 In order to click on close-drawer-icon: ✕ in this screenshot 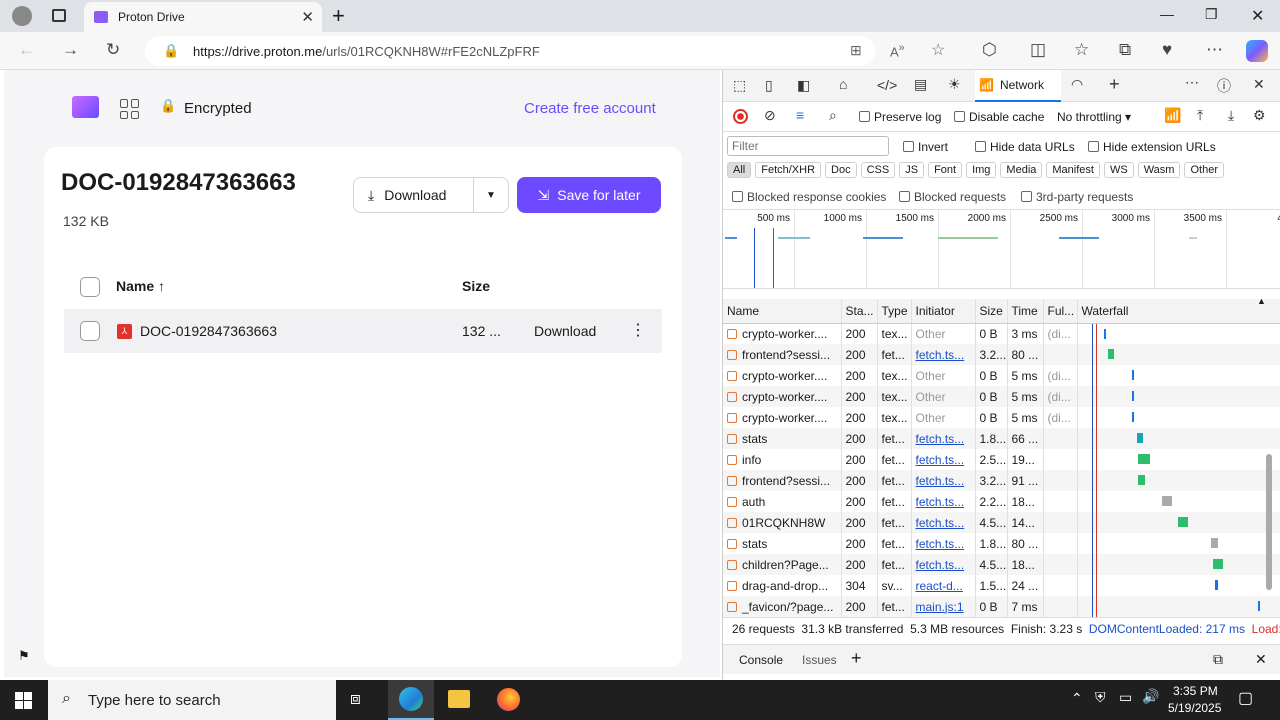, I will do `click(1261, 659)`.